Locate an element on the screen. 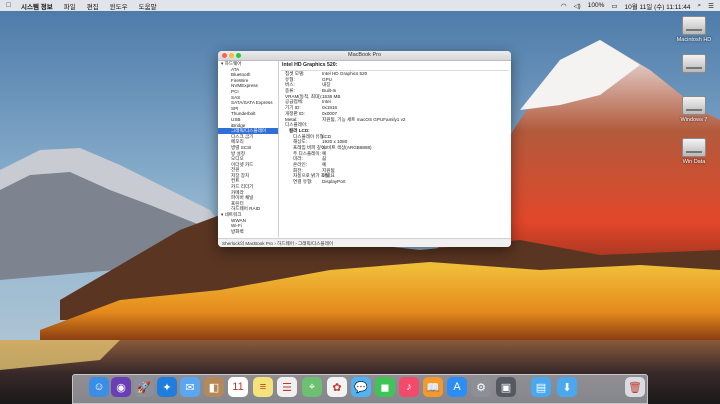 The height and width of the screenshot is (404, 720). zoom-button is located at coordinates (238, 55).